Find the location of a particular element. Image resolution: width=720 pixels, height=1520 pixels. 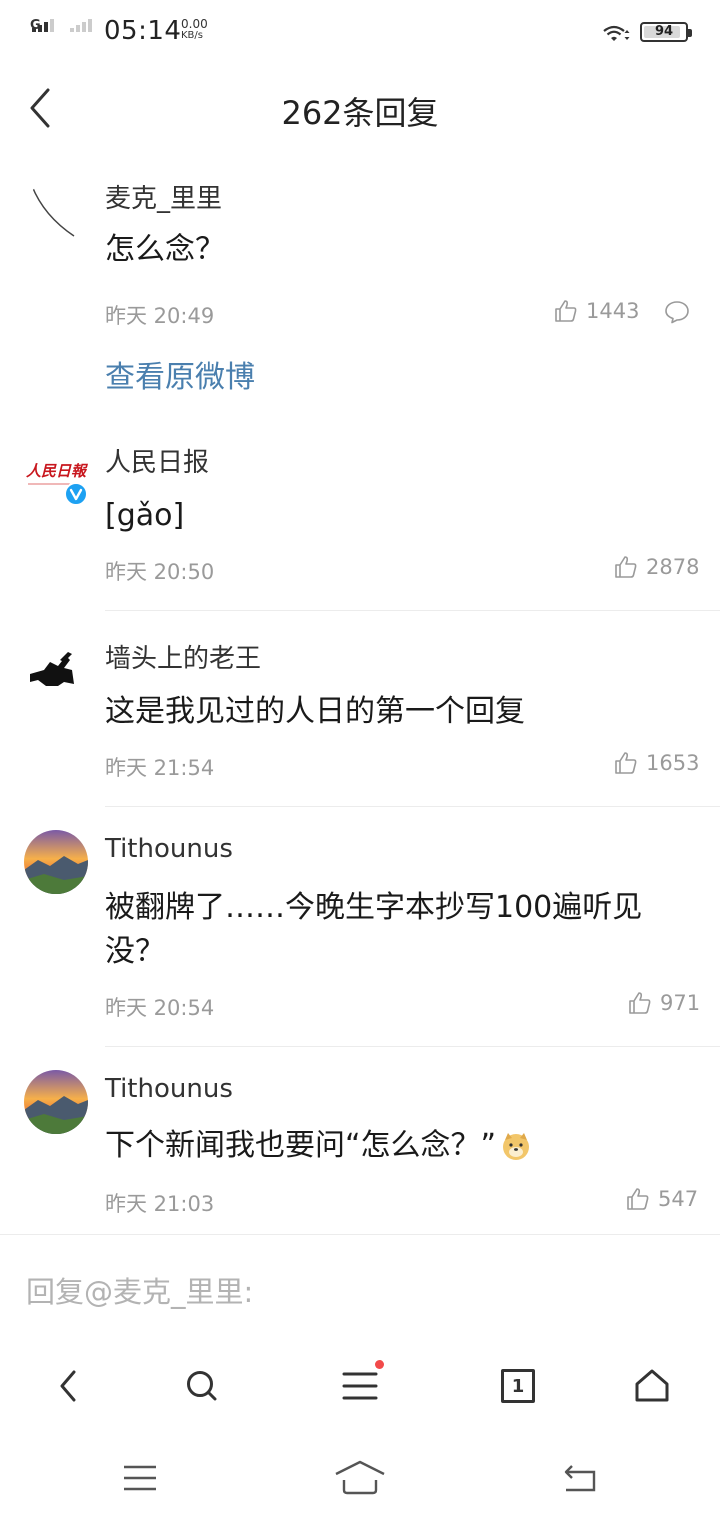

tabs-icon: 1 is located at coordinates (518, 1386).